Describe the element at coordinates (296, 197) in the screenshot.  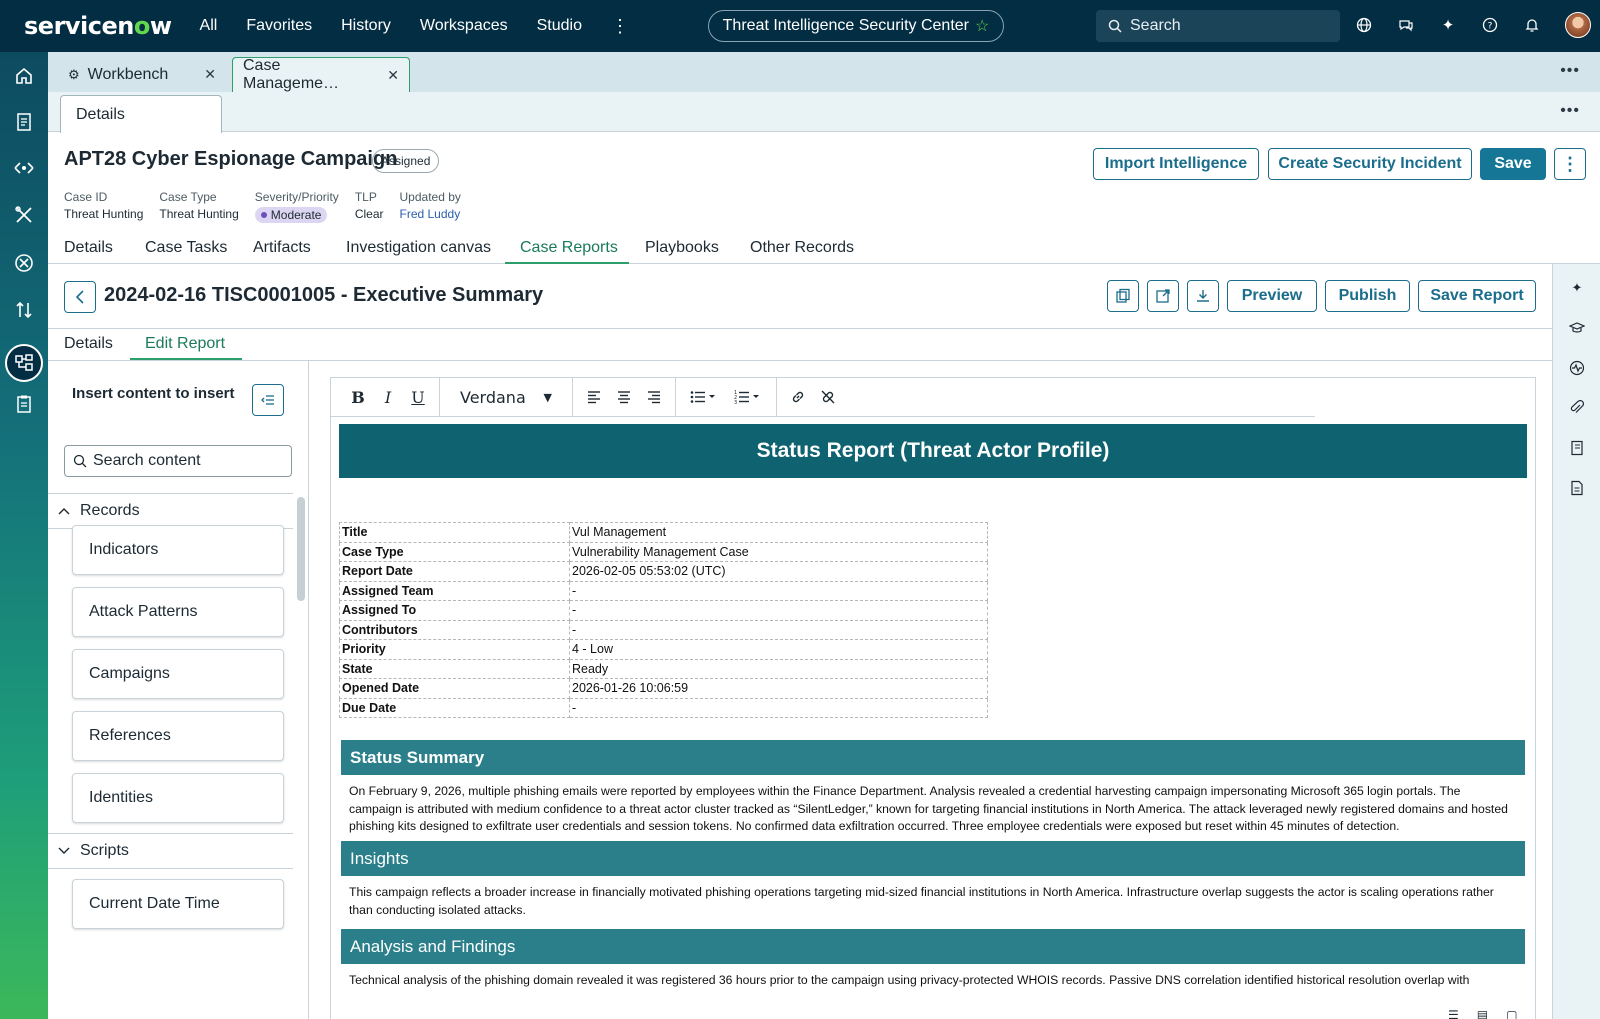
I see `field-label: Severity/Priority` at that location.